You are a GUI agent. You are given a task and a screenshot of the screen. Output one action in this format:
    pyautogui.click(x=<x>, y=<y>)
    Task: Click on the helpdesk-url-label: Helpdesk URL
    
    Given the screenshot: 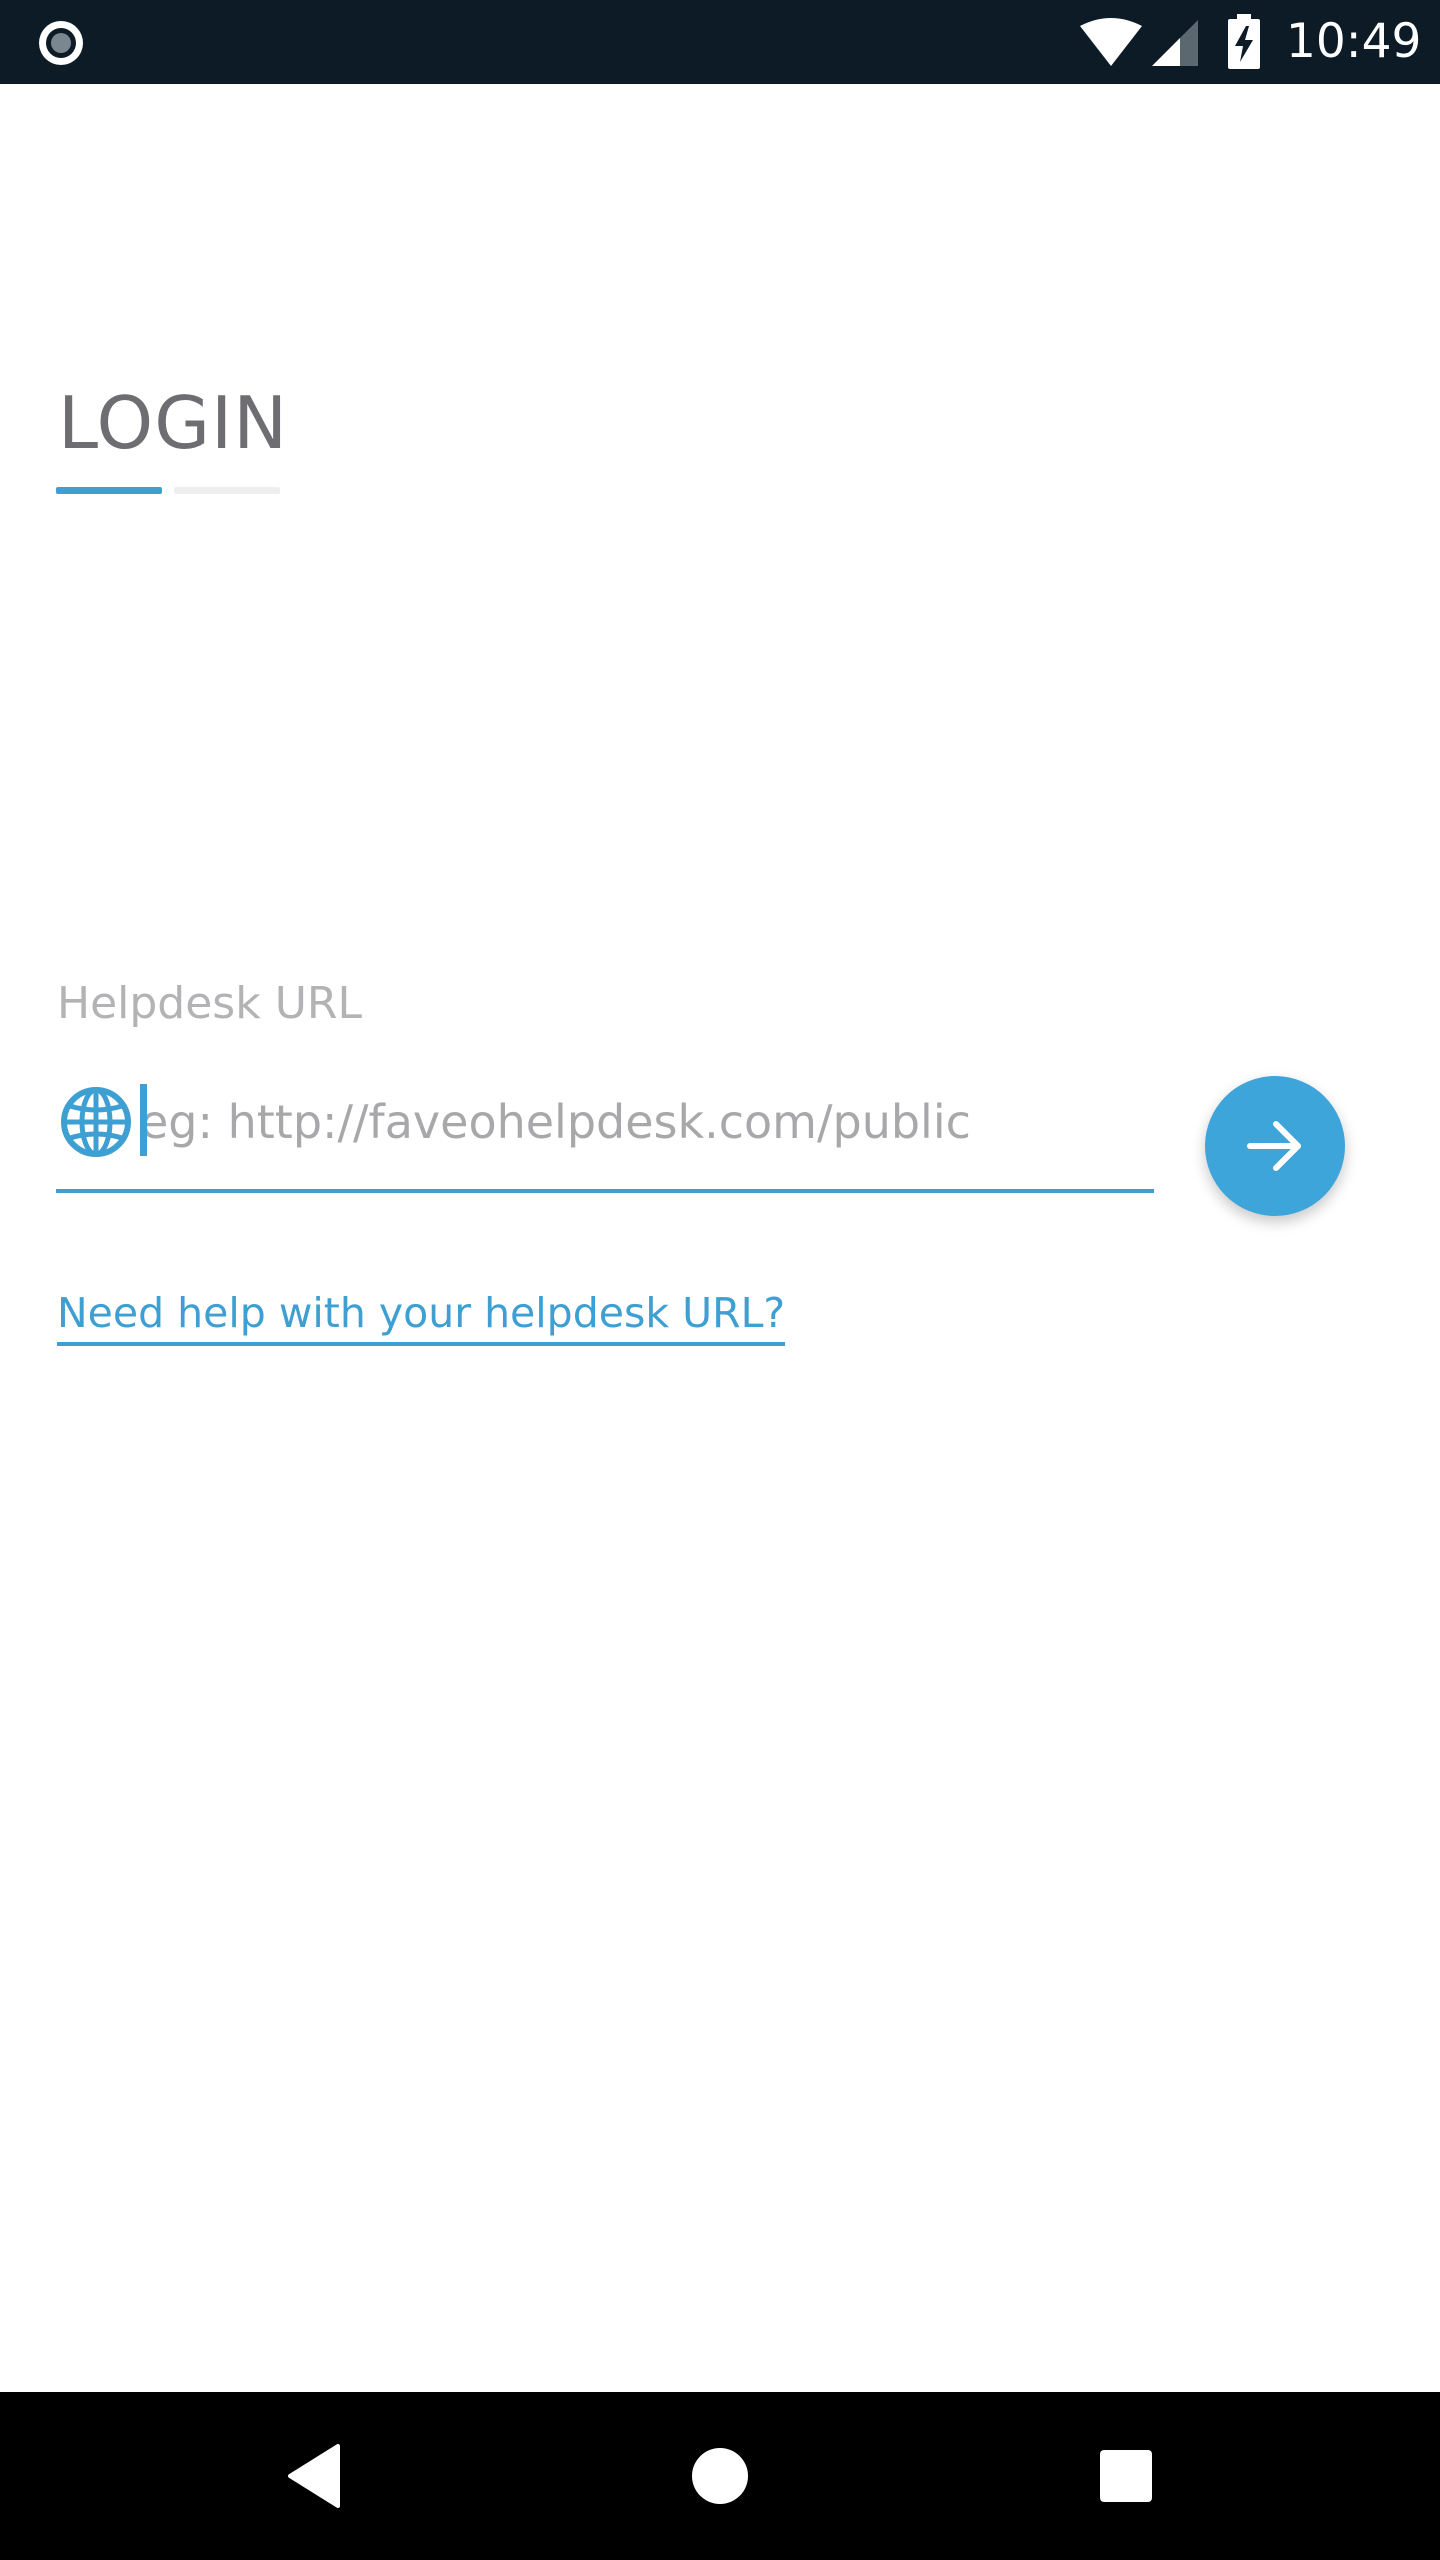 What is the action you would take?
    pyautogui.click(x=209, y=1003)
    